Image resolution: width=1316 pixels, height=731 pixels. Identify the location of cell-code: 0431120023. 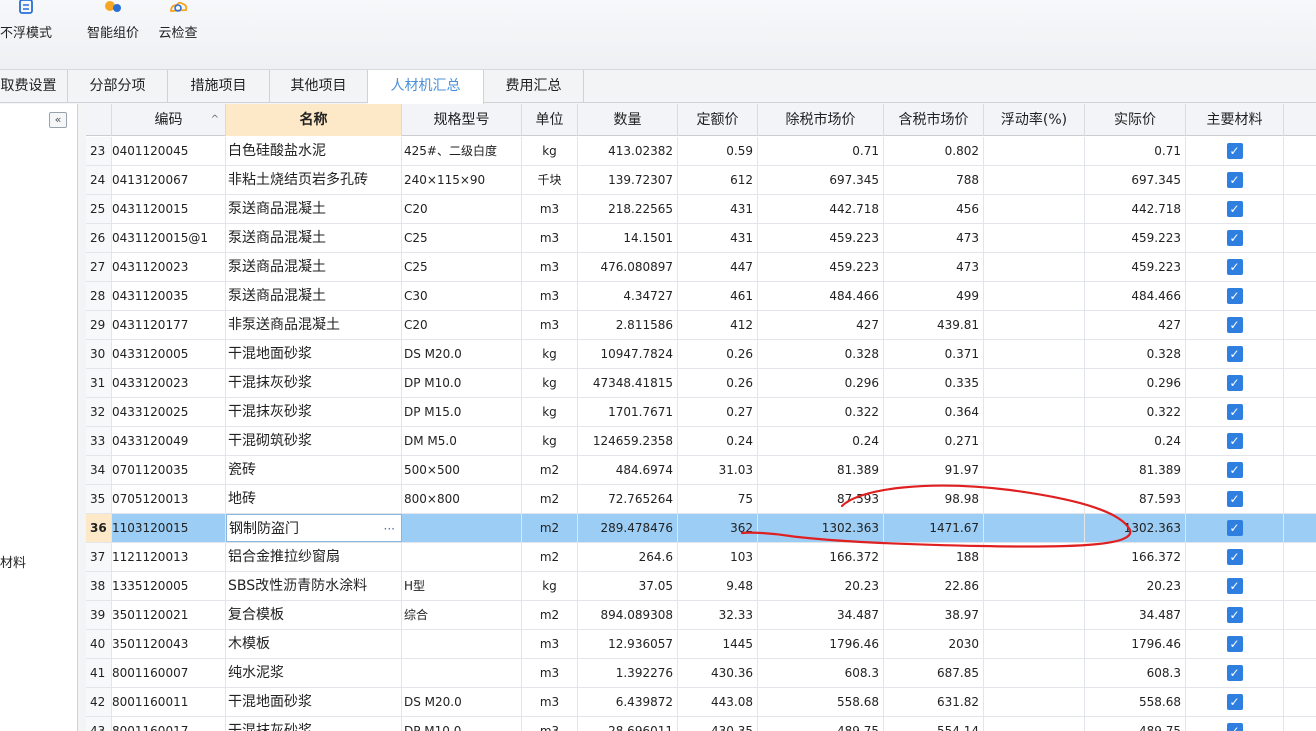
(169, 267).